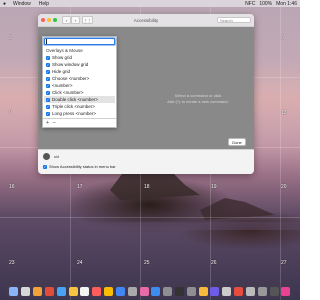  What do you see at coordinates (265, 4) in the screenshot?
I see `battery-status: 100%` at bounding box center [265, 4].